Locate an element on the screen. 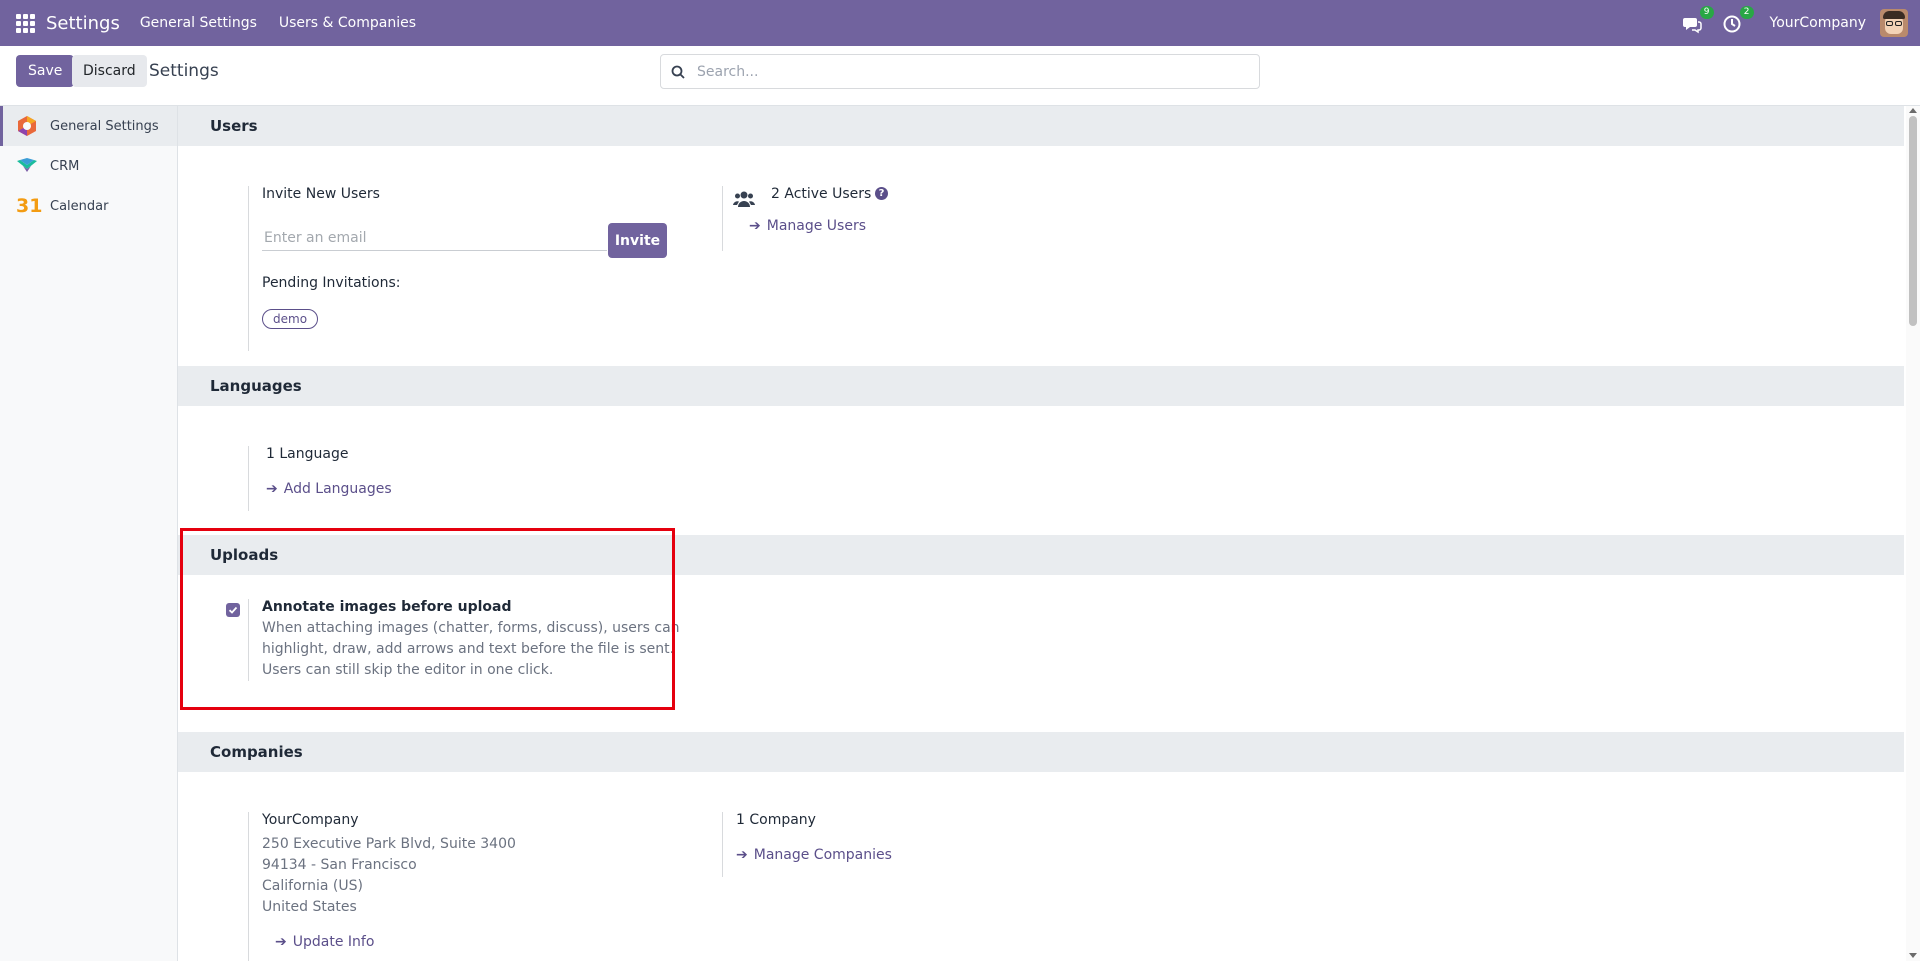 Image resolution: width=1920 pixels, height=961 pixels. search-icon is located at coordinates (678, 72).